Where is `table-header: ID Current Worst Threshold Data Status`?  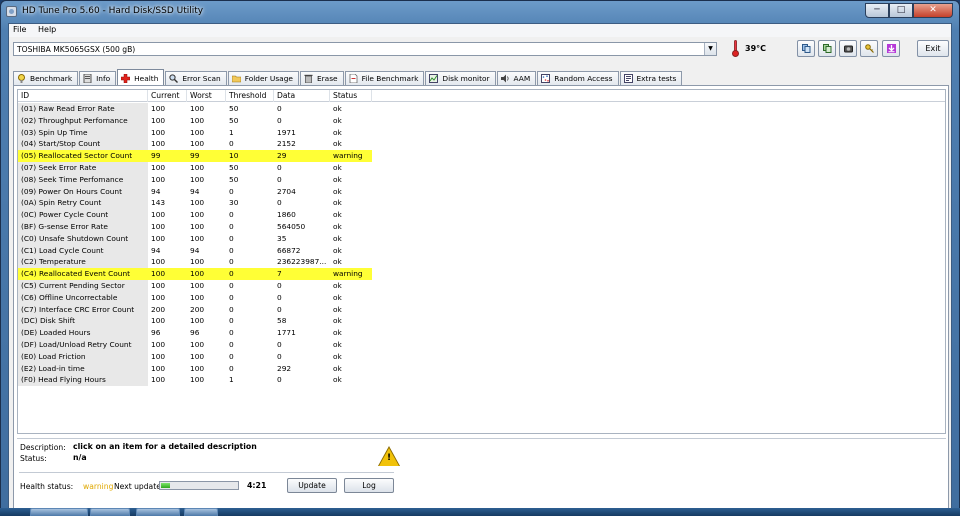
table-header: ID Current Worst Threshold Data Status is located at coordinates (481, 96).